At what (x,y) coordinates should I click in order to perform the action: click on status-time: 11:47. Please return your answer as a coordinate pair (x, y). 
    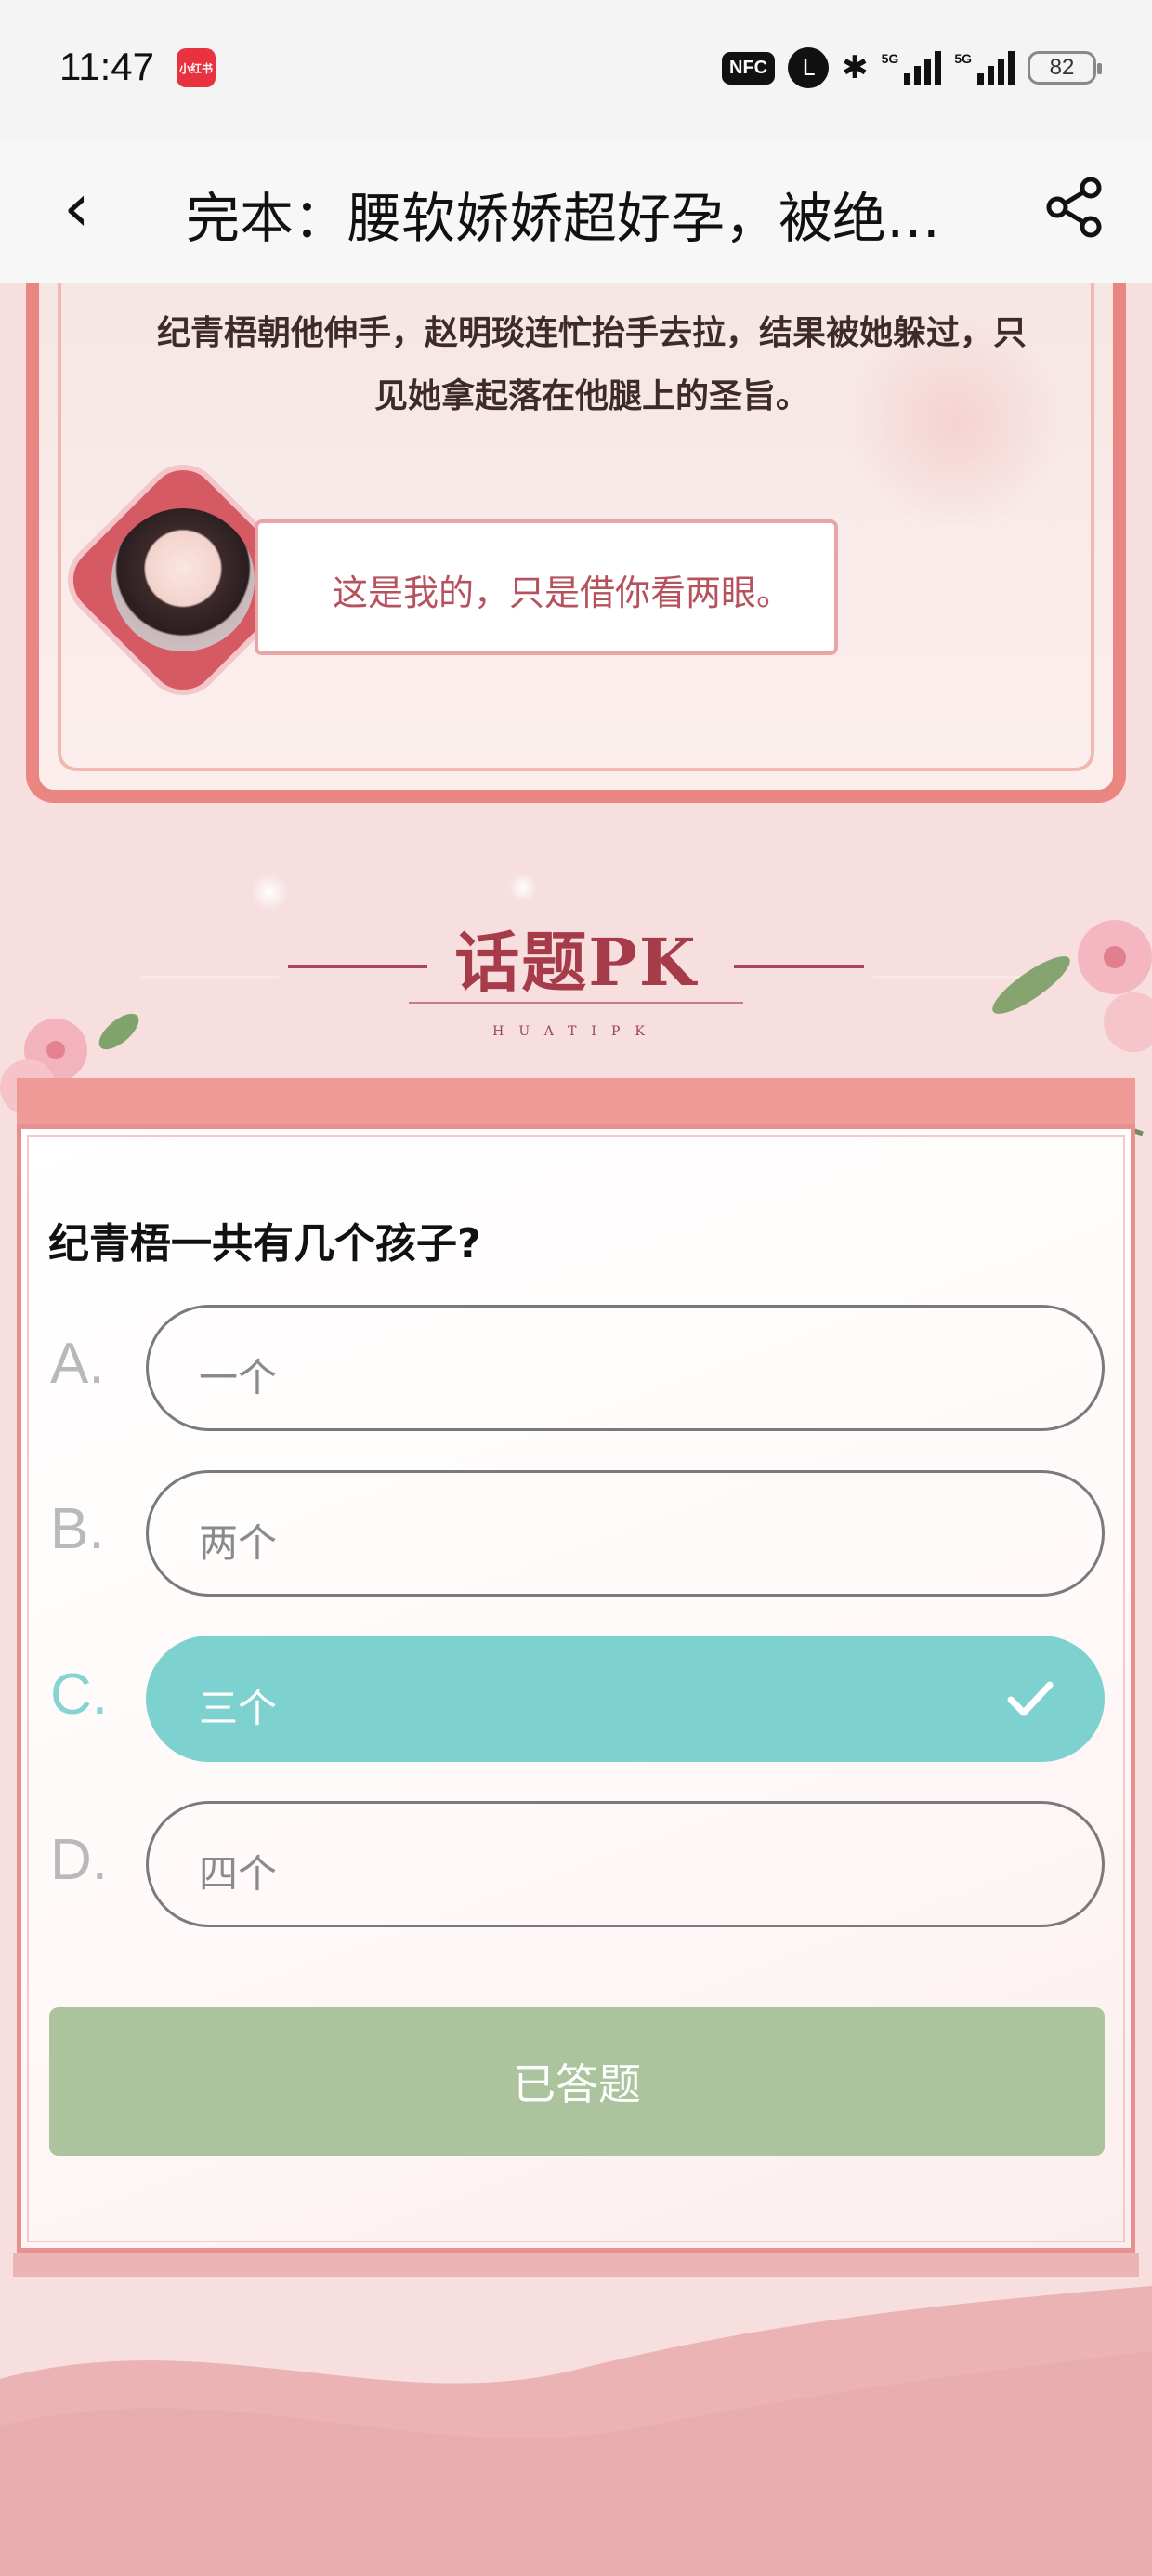
    Looking at the image, I should click on (106, 66).